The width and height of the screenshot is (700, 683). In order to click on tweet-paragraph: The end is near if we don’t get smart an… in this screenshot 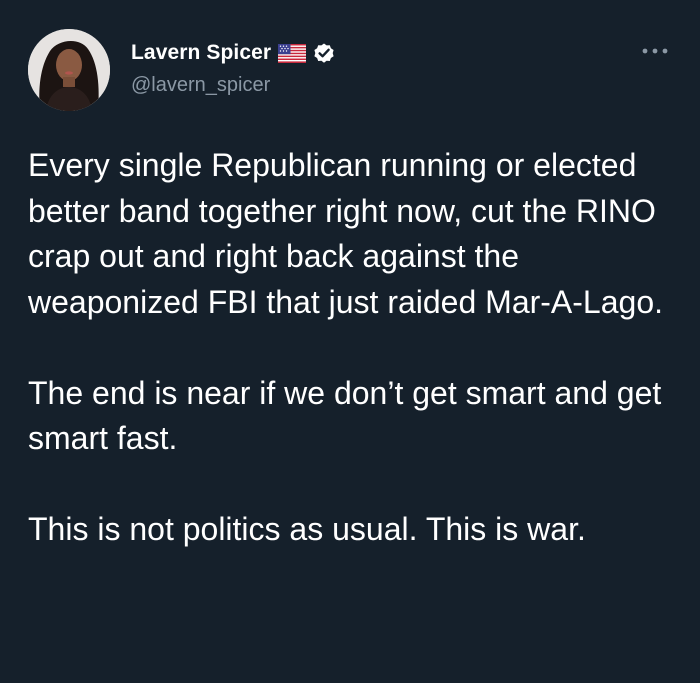, I will do `click(345, 415)`.